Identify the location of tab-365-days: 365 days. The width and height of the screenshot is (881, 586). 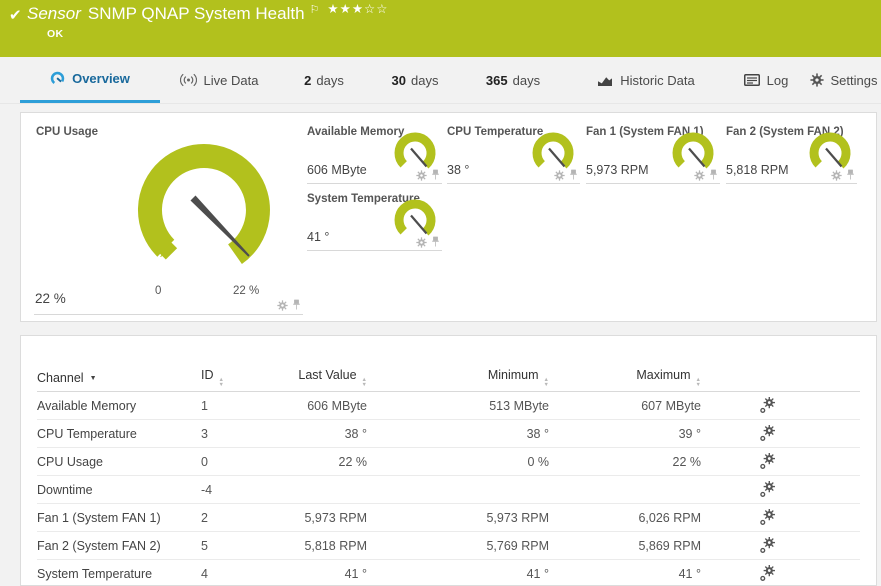
(513, 80).